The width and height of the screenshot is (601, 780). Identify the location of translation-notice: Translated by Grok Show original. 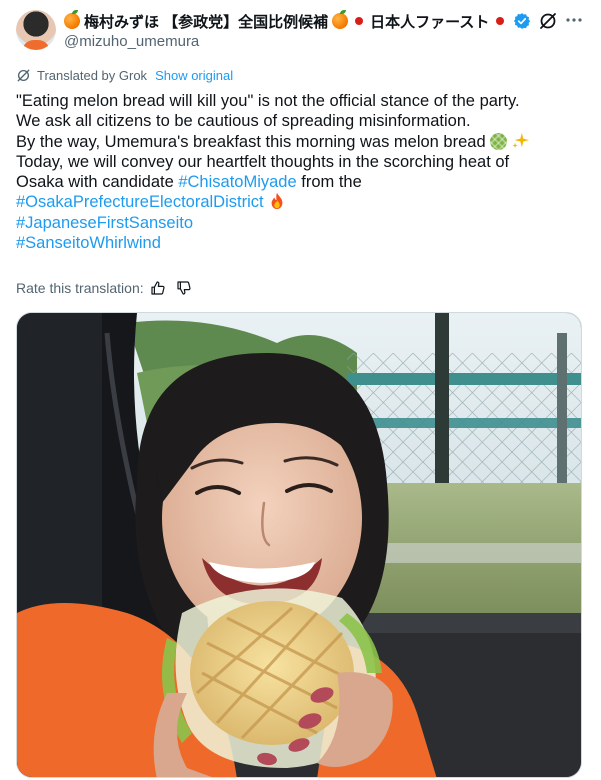
(124, 75).